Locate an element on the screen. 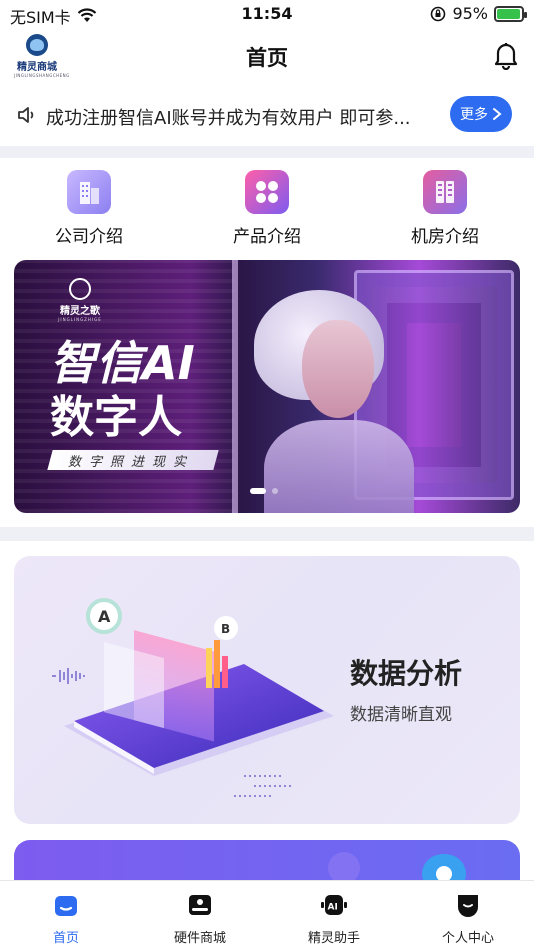 The image size is (534, 950). quick-links: 公司介绍 产品介绍 机房介绍 is located at coordinates (267, 210).